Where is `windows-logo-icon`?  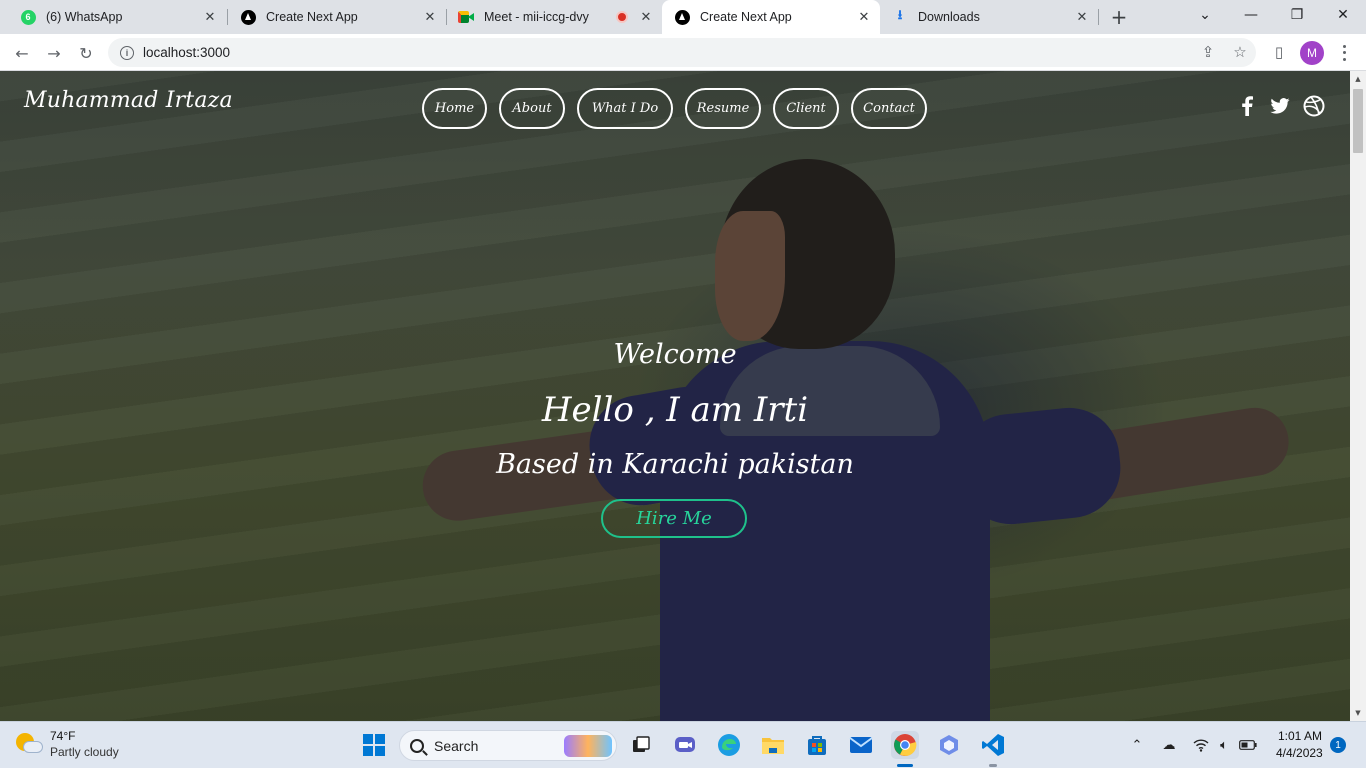
windows-logo-icon is located at coordinates (374, 745).